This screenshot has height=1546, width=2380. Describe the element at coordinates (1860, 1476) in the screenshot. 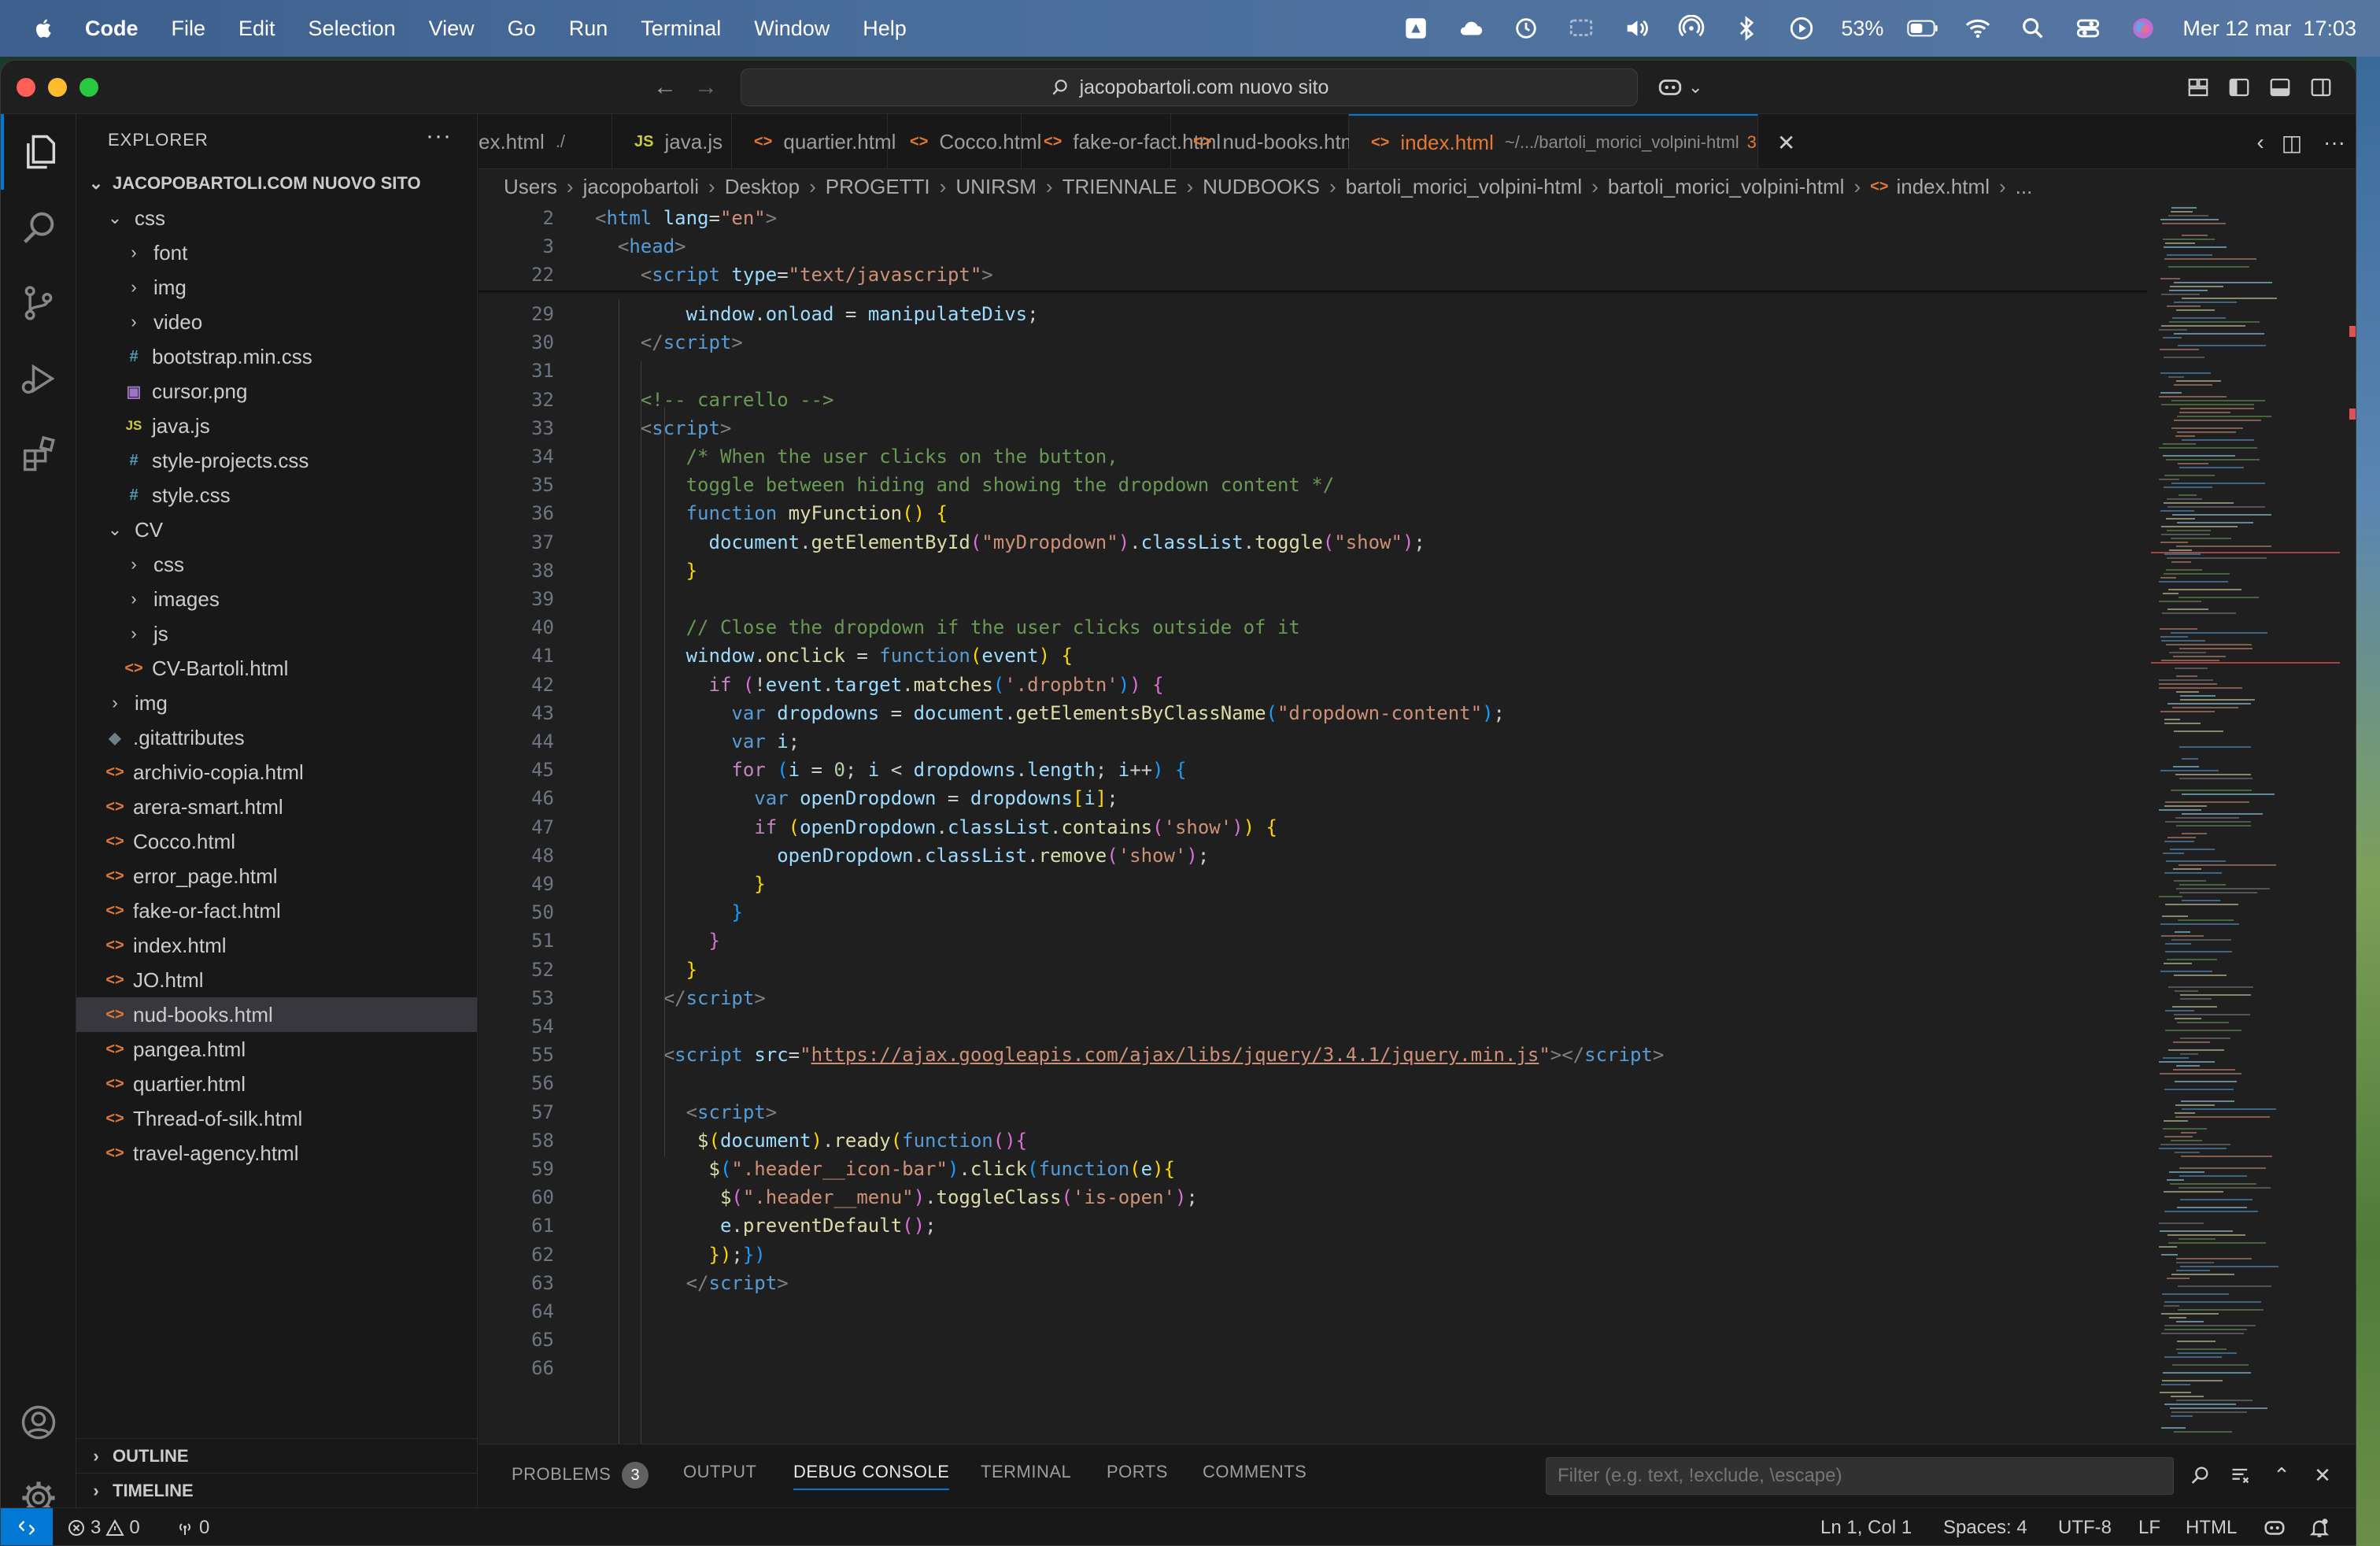

I see `debug-console-filter-input` at that location.